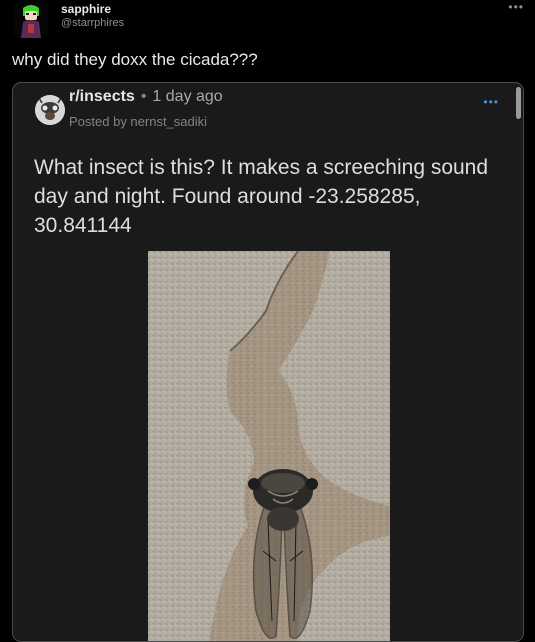 The height and width of the screenshot is (642, 535). Describe the element at coordinates (102, 96) in the screenshot. I see `subreddit-name: r/insects` at that location.